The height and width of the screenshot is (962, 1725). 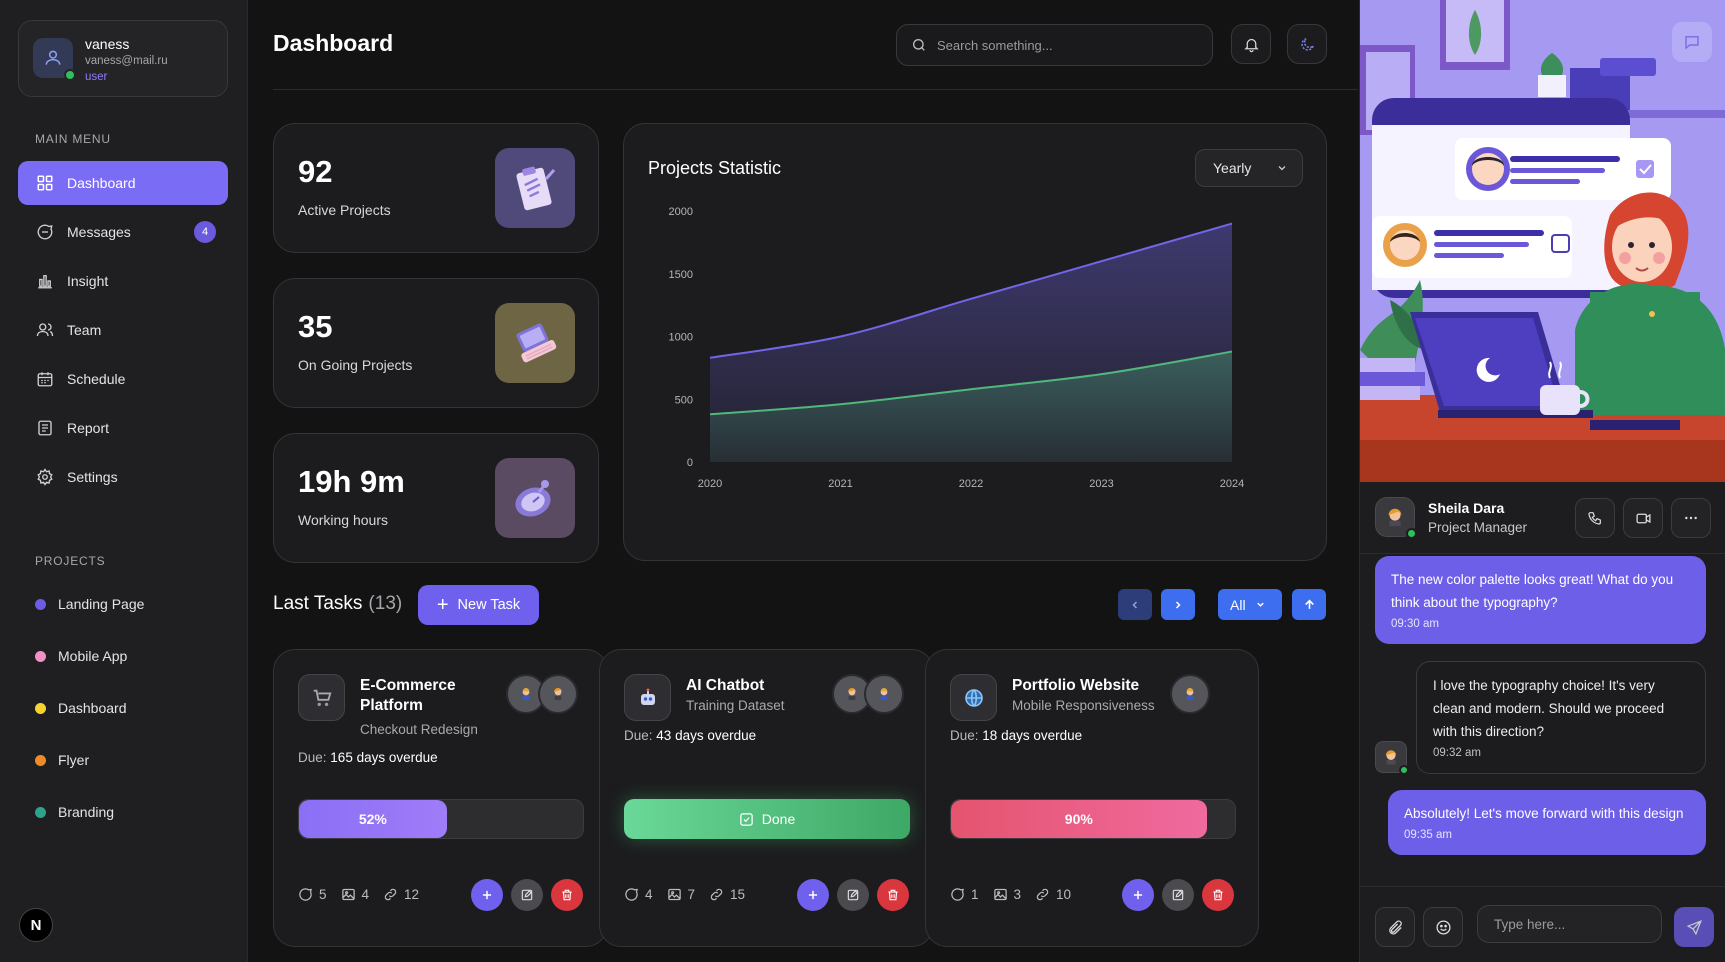 What do you see at coordinates (436, 343) in the screenshot?
I see `stat-card-ongoing-projects: 35 On Going Projects` at bounding box center [436, 343].